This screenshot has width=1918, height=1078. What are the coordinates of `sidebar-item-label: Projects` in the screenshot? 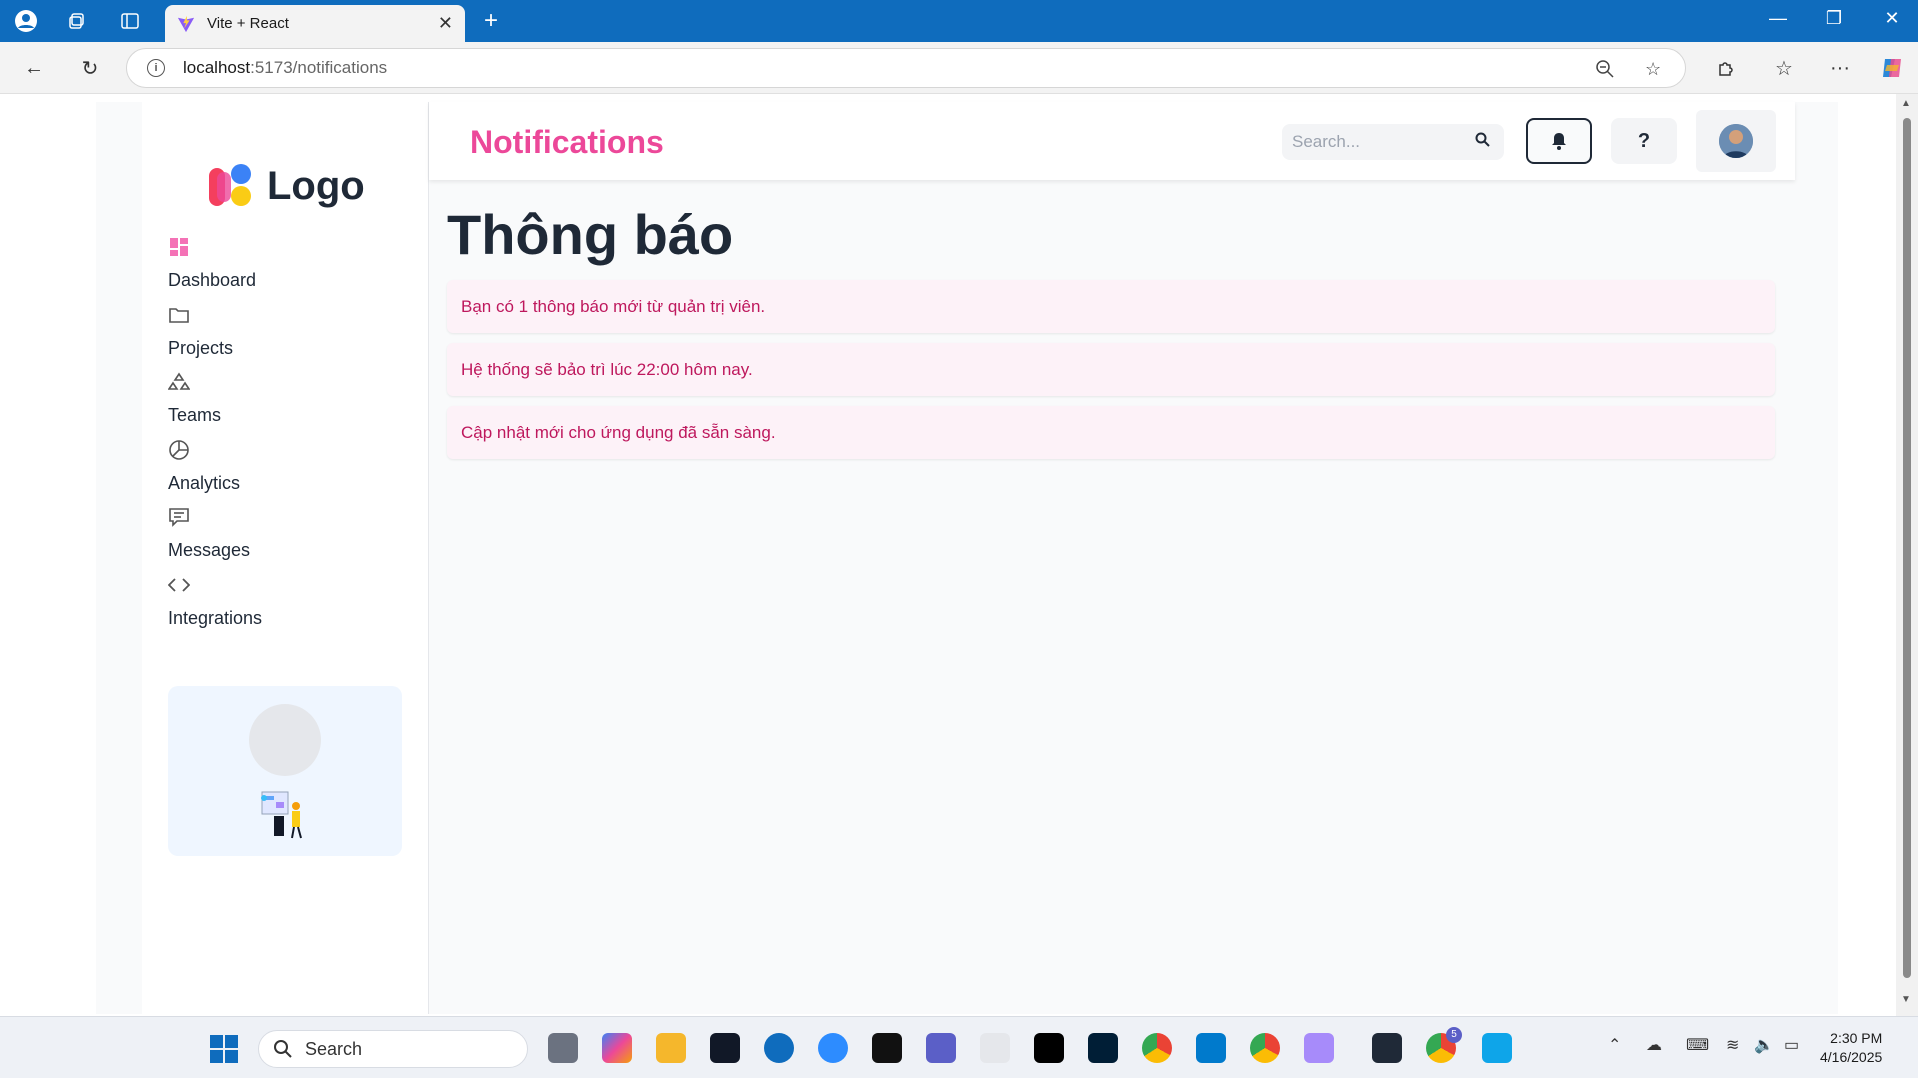 It's located at (201, 347).